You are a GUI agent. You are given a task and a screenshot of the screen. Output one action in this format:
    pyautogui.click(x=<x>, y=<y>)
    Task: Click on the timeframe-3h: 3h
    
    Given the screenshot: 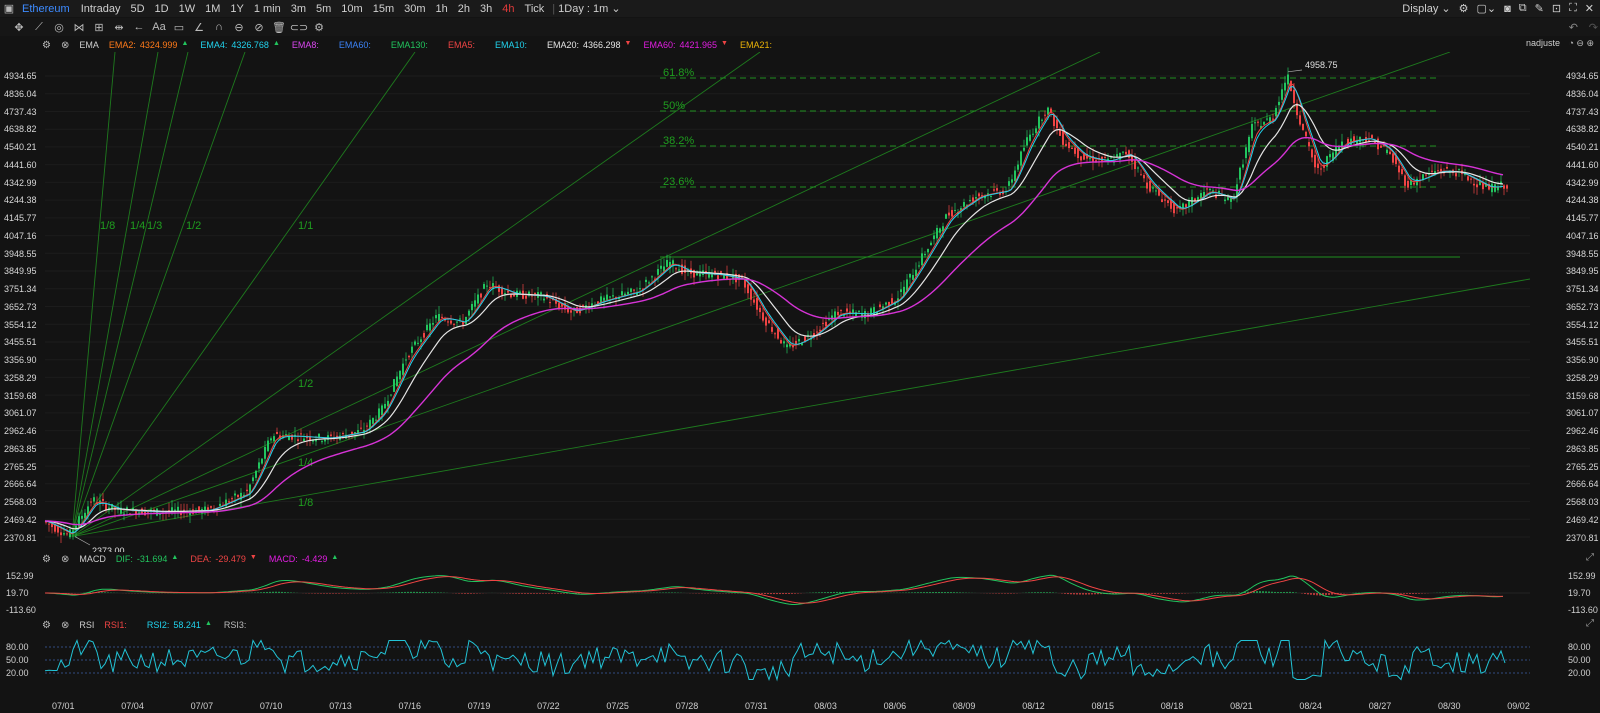 What is the action you would take?
    pyautogui.click(x=486, y=9)
    